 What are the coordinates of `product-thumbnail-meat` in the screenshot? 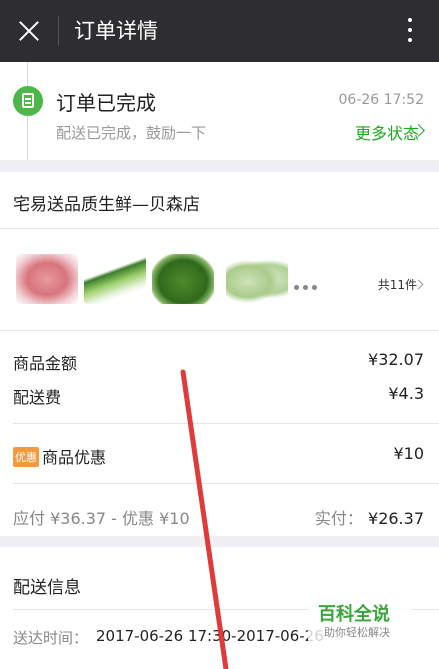 It's located at (47, 279).